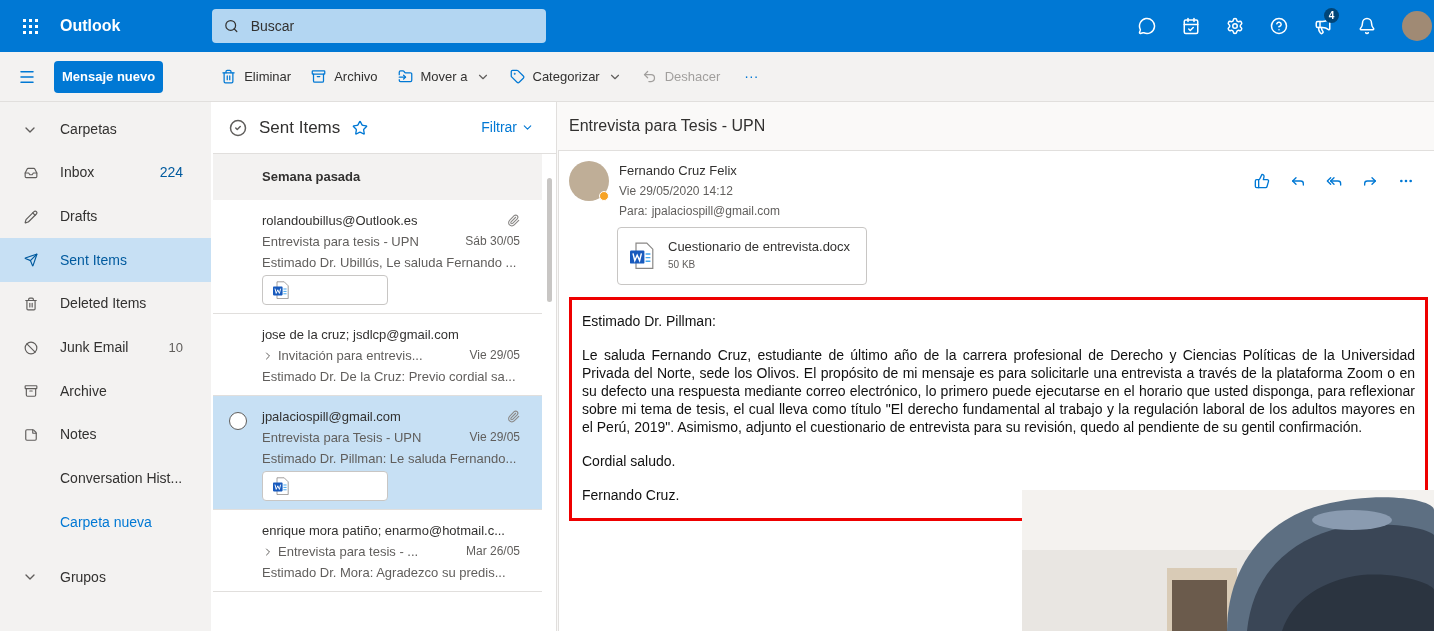 The height and width of the screenshot is (631, 1434). Describe the element at coordinates (95, 348) in the screenshot. I see `folder-name: Junk Email` at that location.